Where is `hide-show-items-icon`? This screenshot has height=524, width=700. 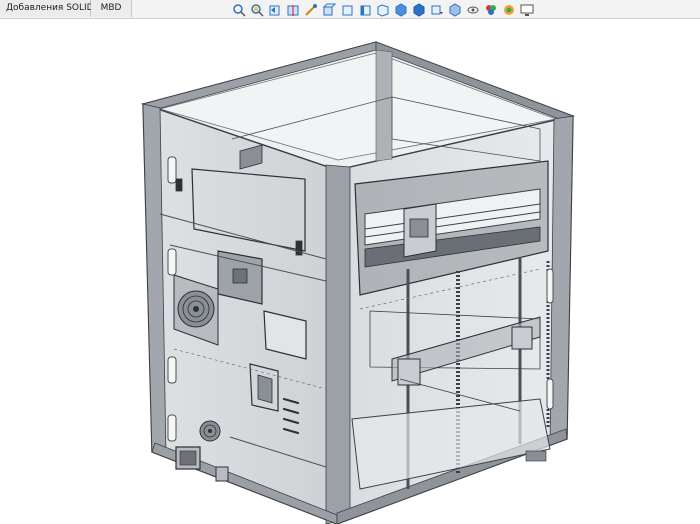
hide-show-items-icon is located at coordinates (473, 10).